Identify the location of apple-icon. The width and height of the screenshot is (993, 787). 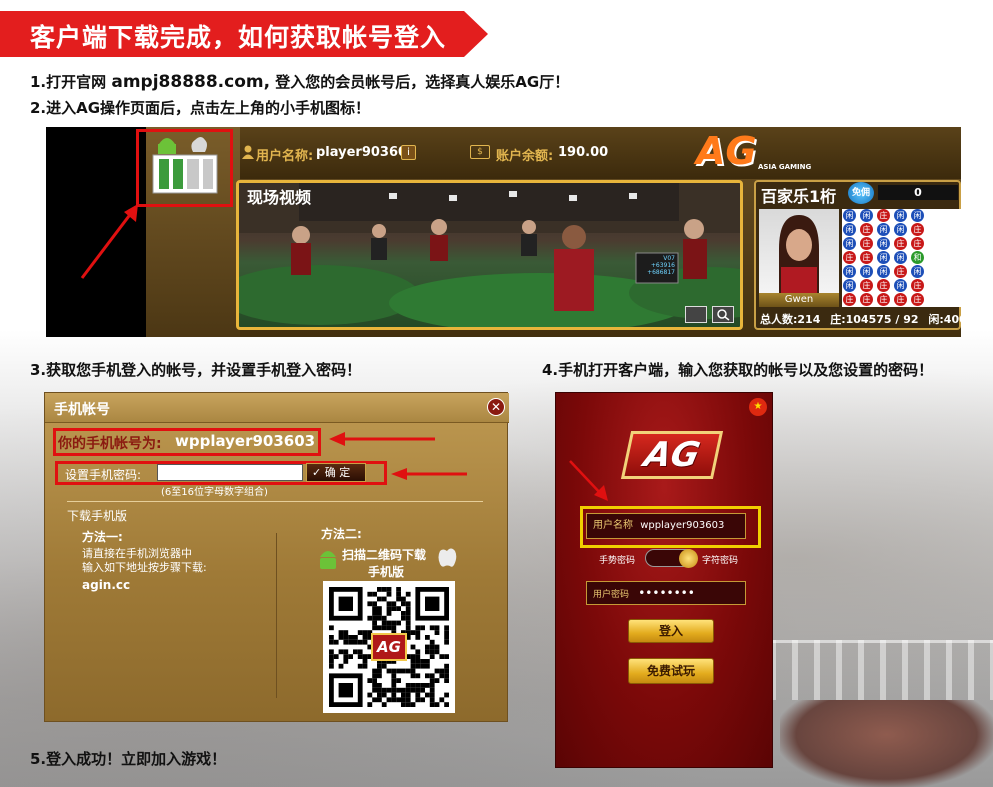
(447, 557).